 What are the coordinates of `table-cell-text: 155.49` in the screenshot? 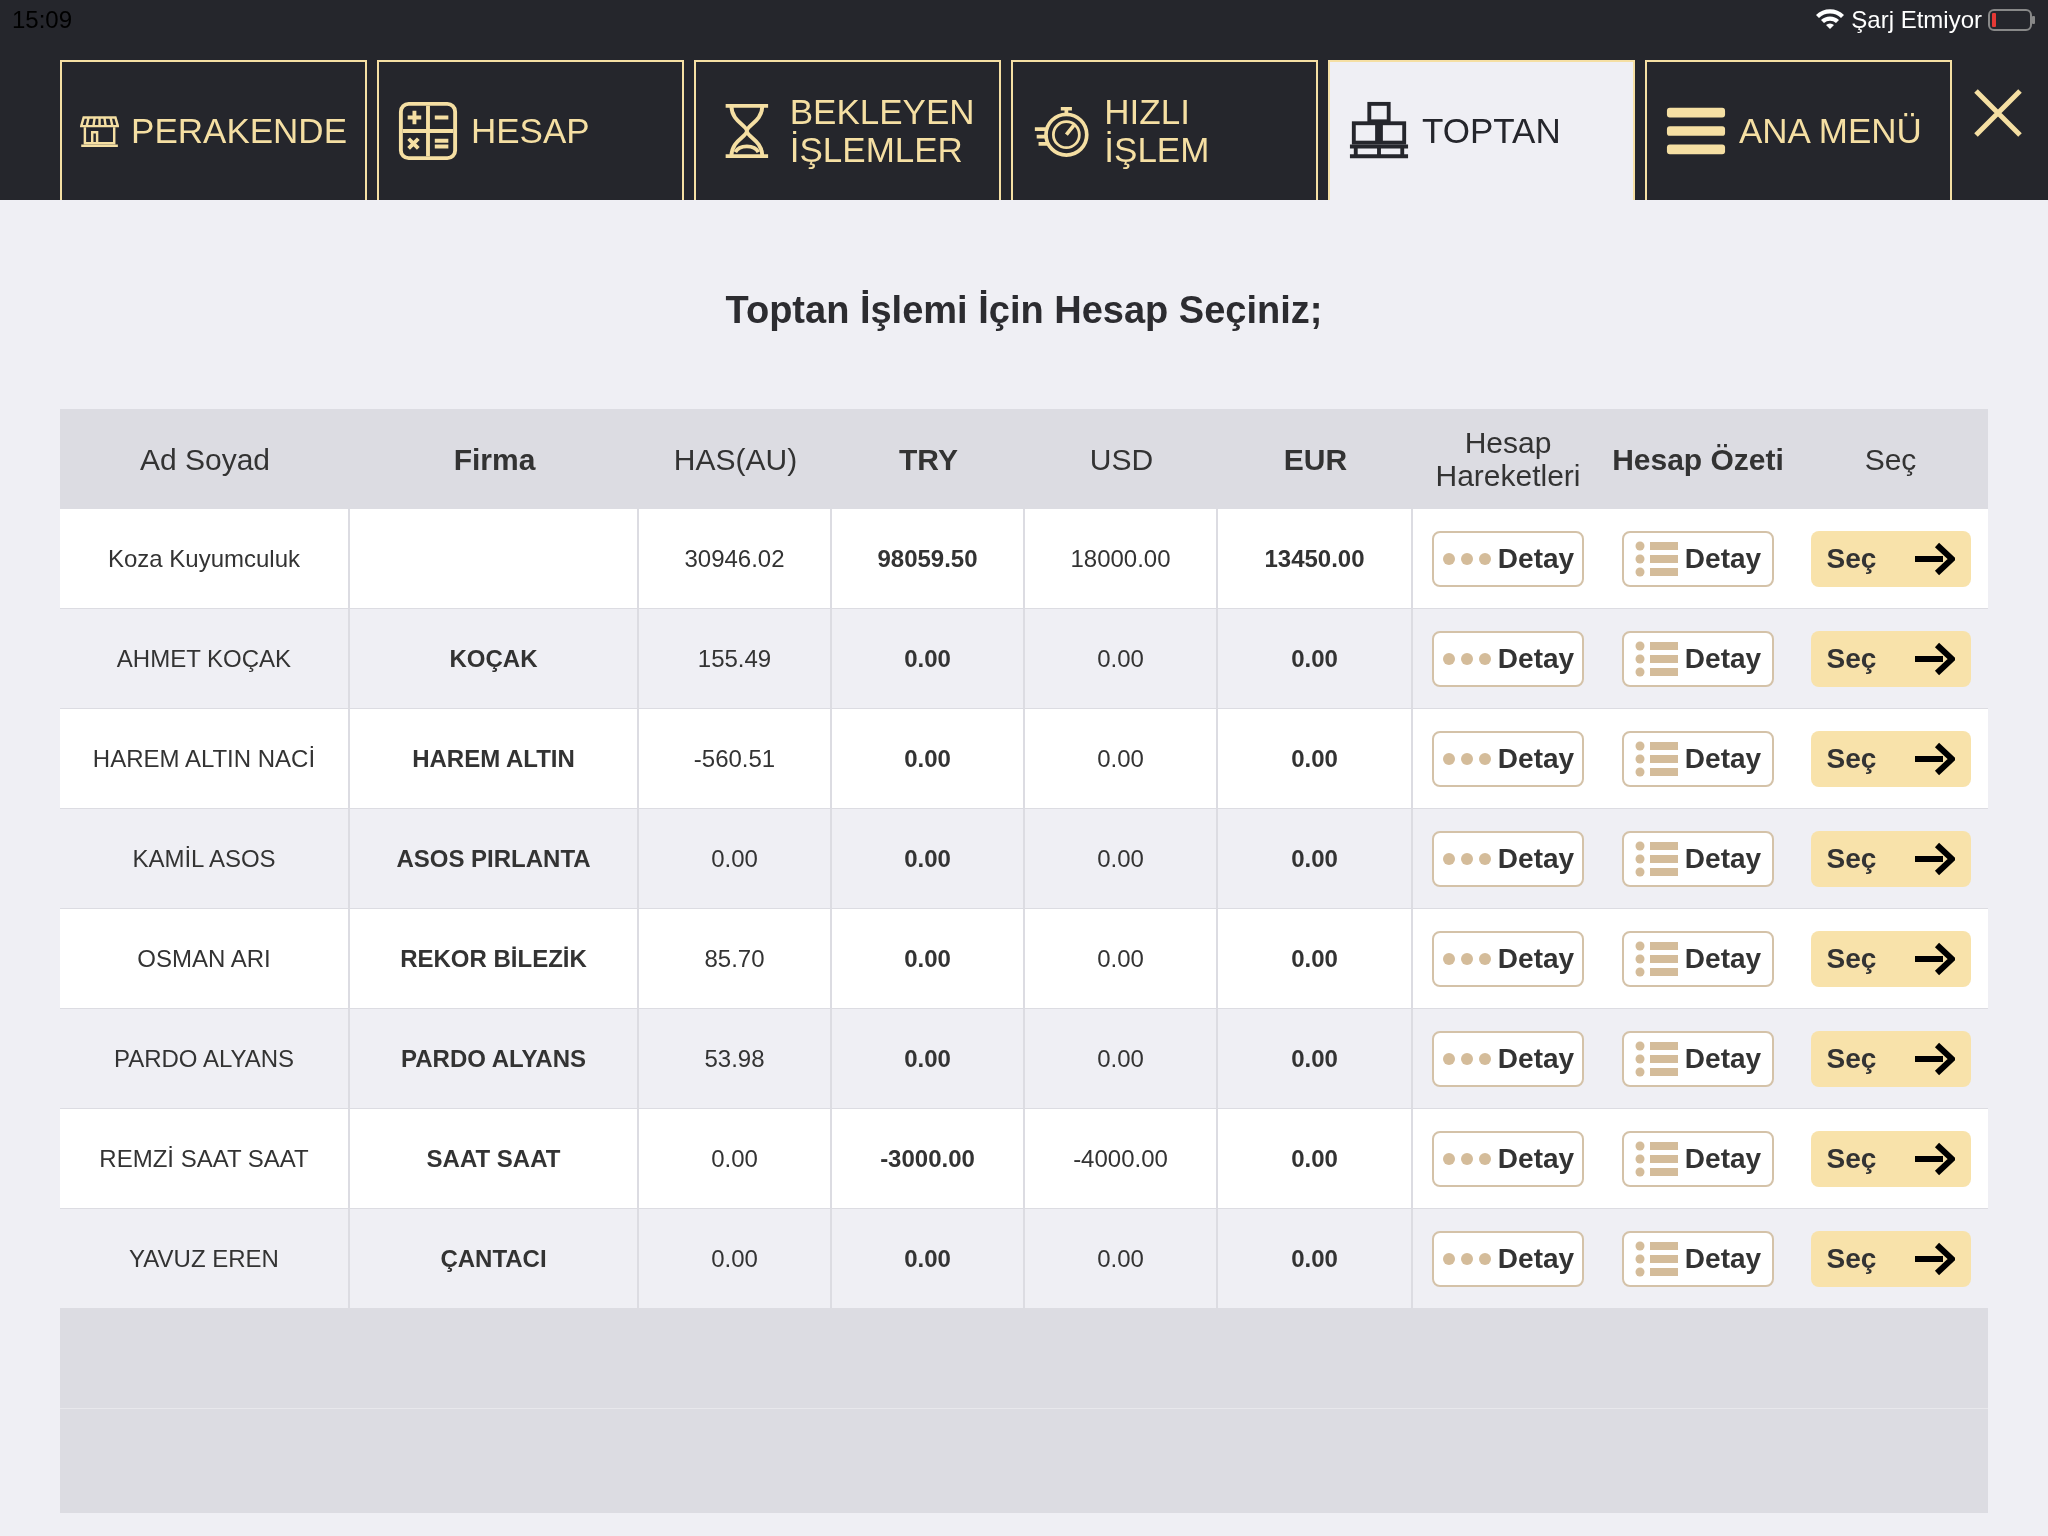 It's located at (734, 658).